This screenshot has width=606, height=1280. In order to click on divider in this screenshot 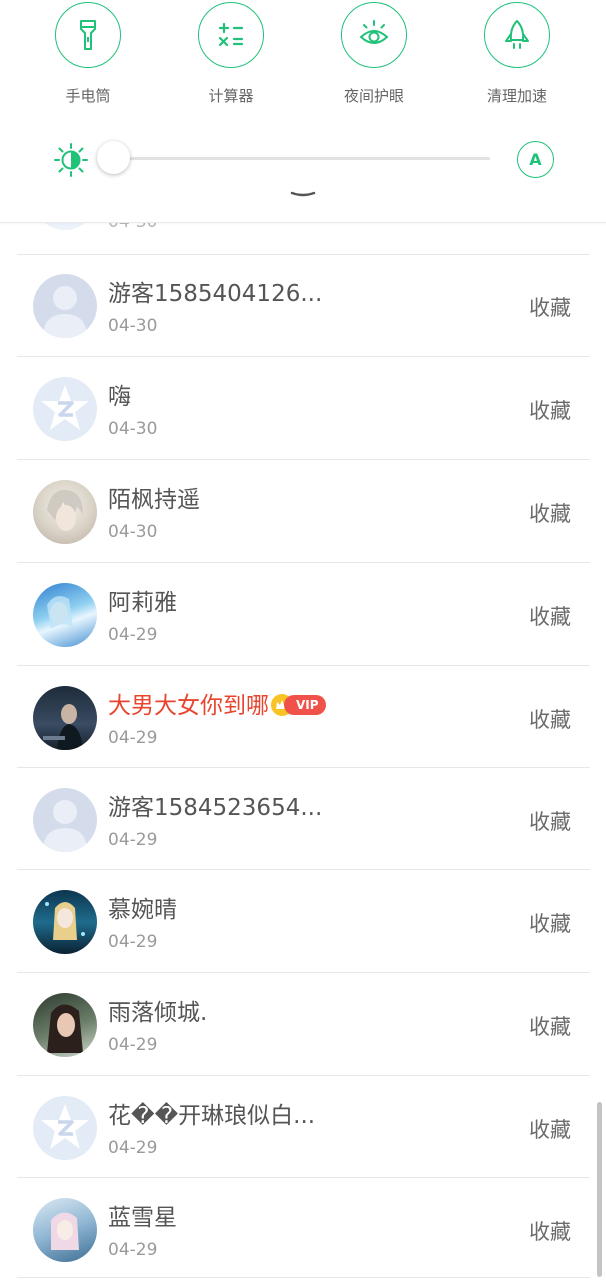, I will do `click(303, 1277)`.